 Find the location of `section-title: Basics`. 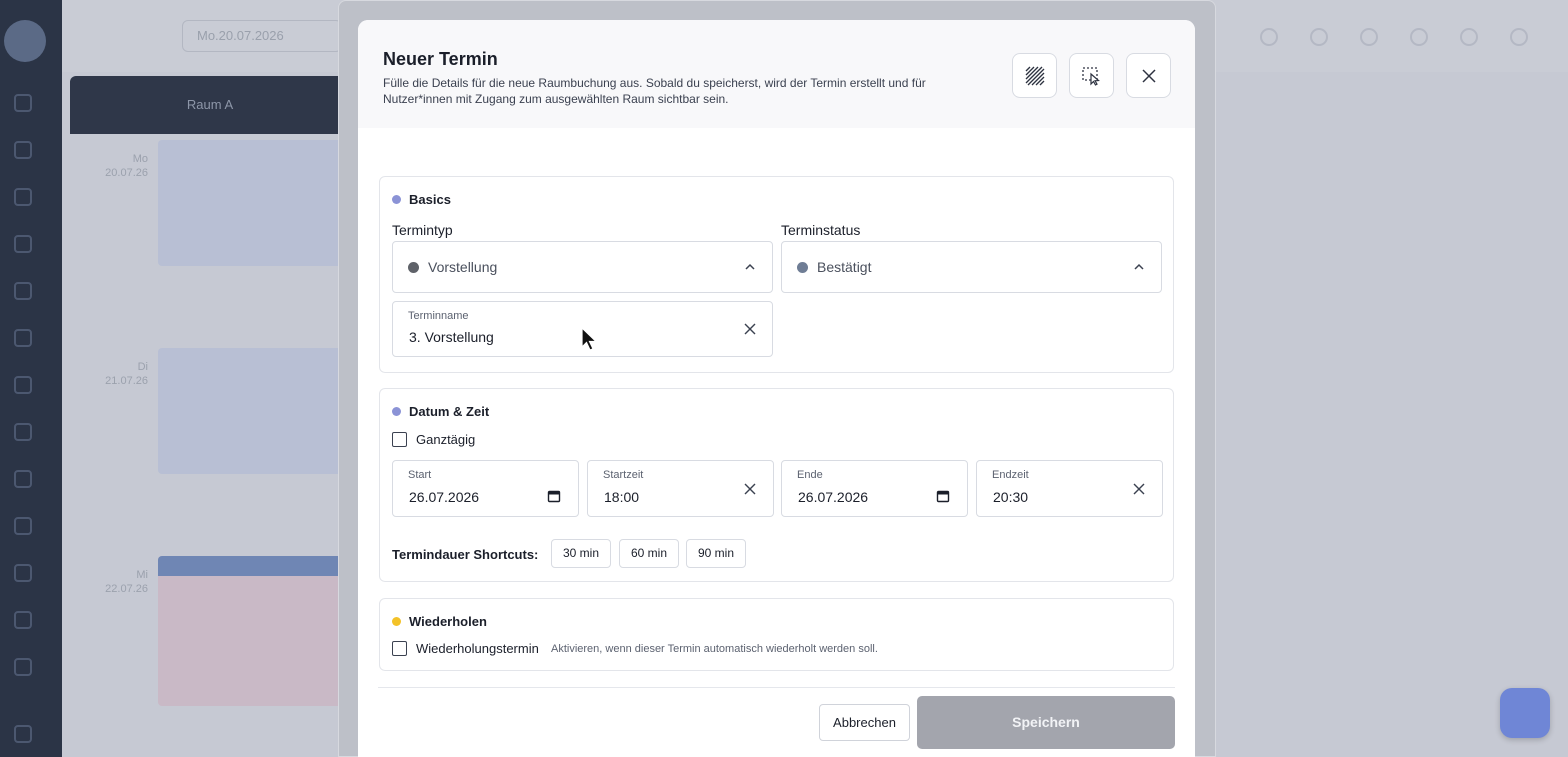

section-title: Basics is located at coordinates (430, 199).